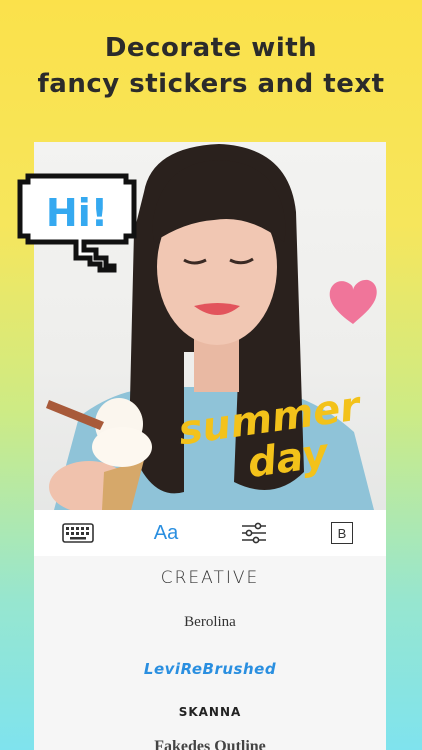 Image resolution: width=422 pixels, height=750 pixels. I want to click on font-item-berolina: Berolina, so click(210, 622).